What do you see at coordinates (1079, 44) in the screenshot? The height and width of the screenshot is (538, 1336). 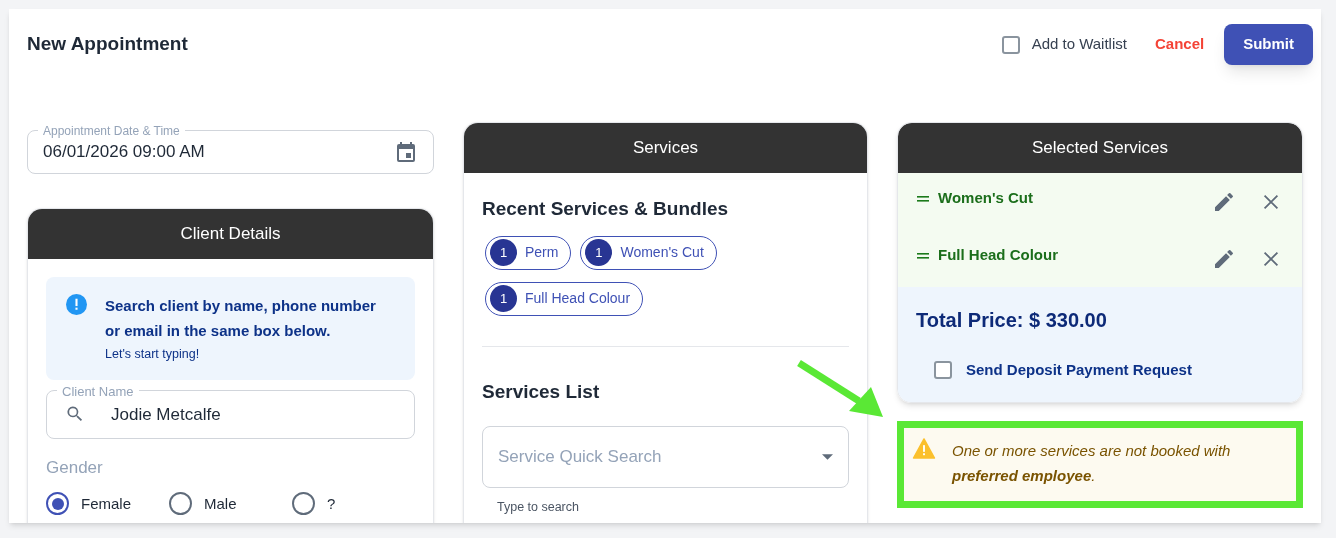 I see `waitlist-label: Add to Waitlist` at bounding box center [1079, 44].